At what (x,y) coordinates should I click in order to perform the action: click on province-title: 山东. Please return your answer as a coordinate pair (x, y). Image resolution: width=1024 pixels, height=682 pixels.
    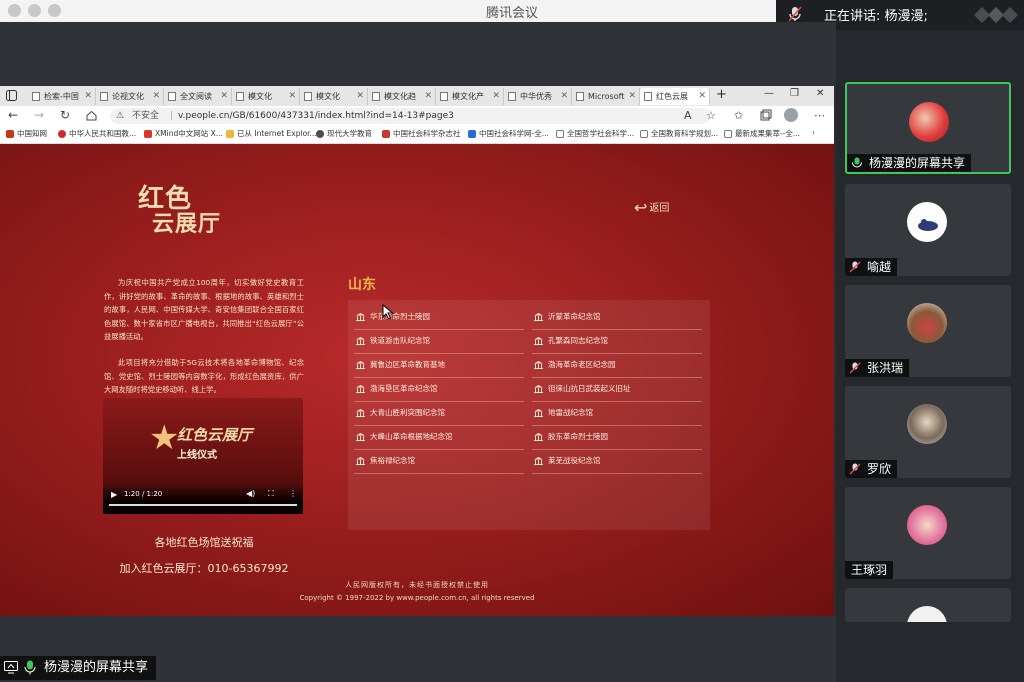
    Looking at the image, I should click on (362, 285).